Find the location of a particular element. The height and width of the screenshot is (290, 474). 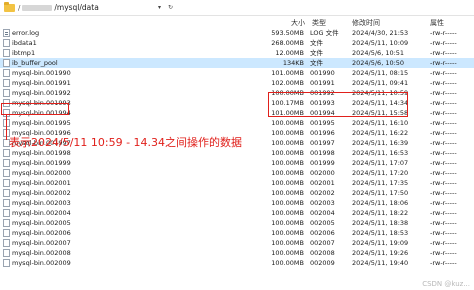

file-modified: 2024/5/11, 19:26 is located at coordinates (380, 253).